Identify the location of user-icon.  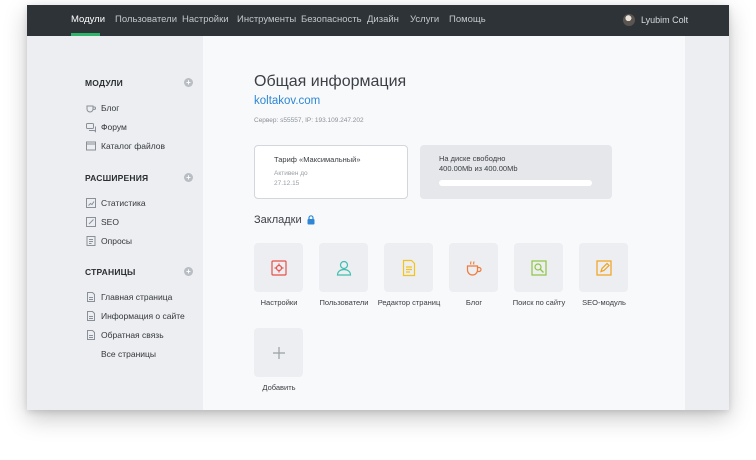
(343, 268).